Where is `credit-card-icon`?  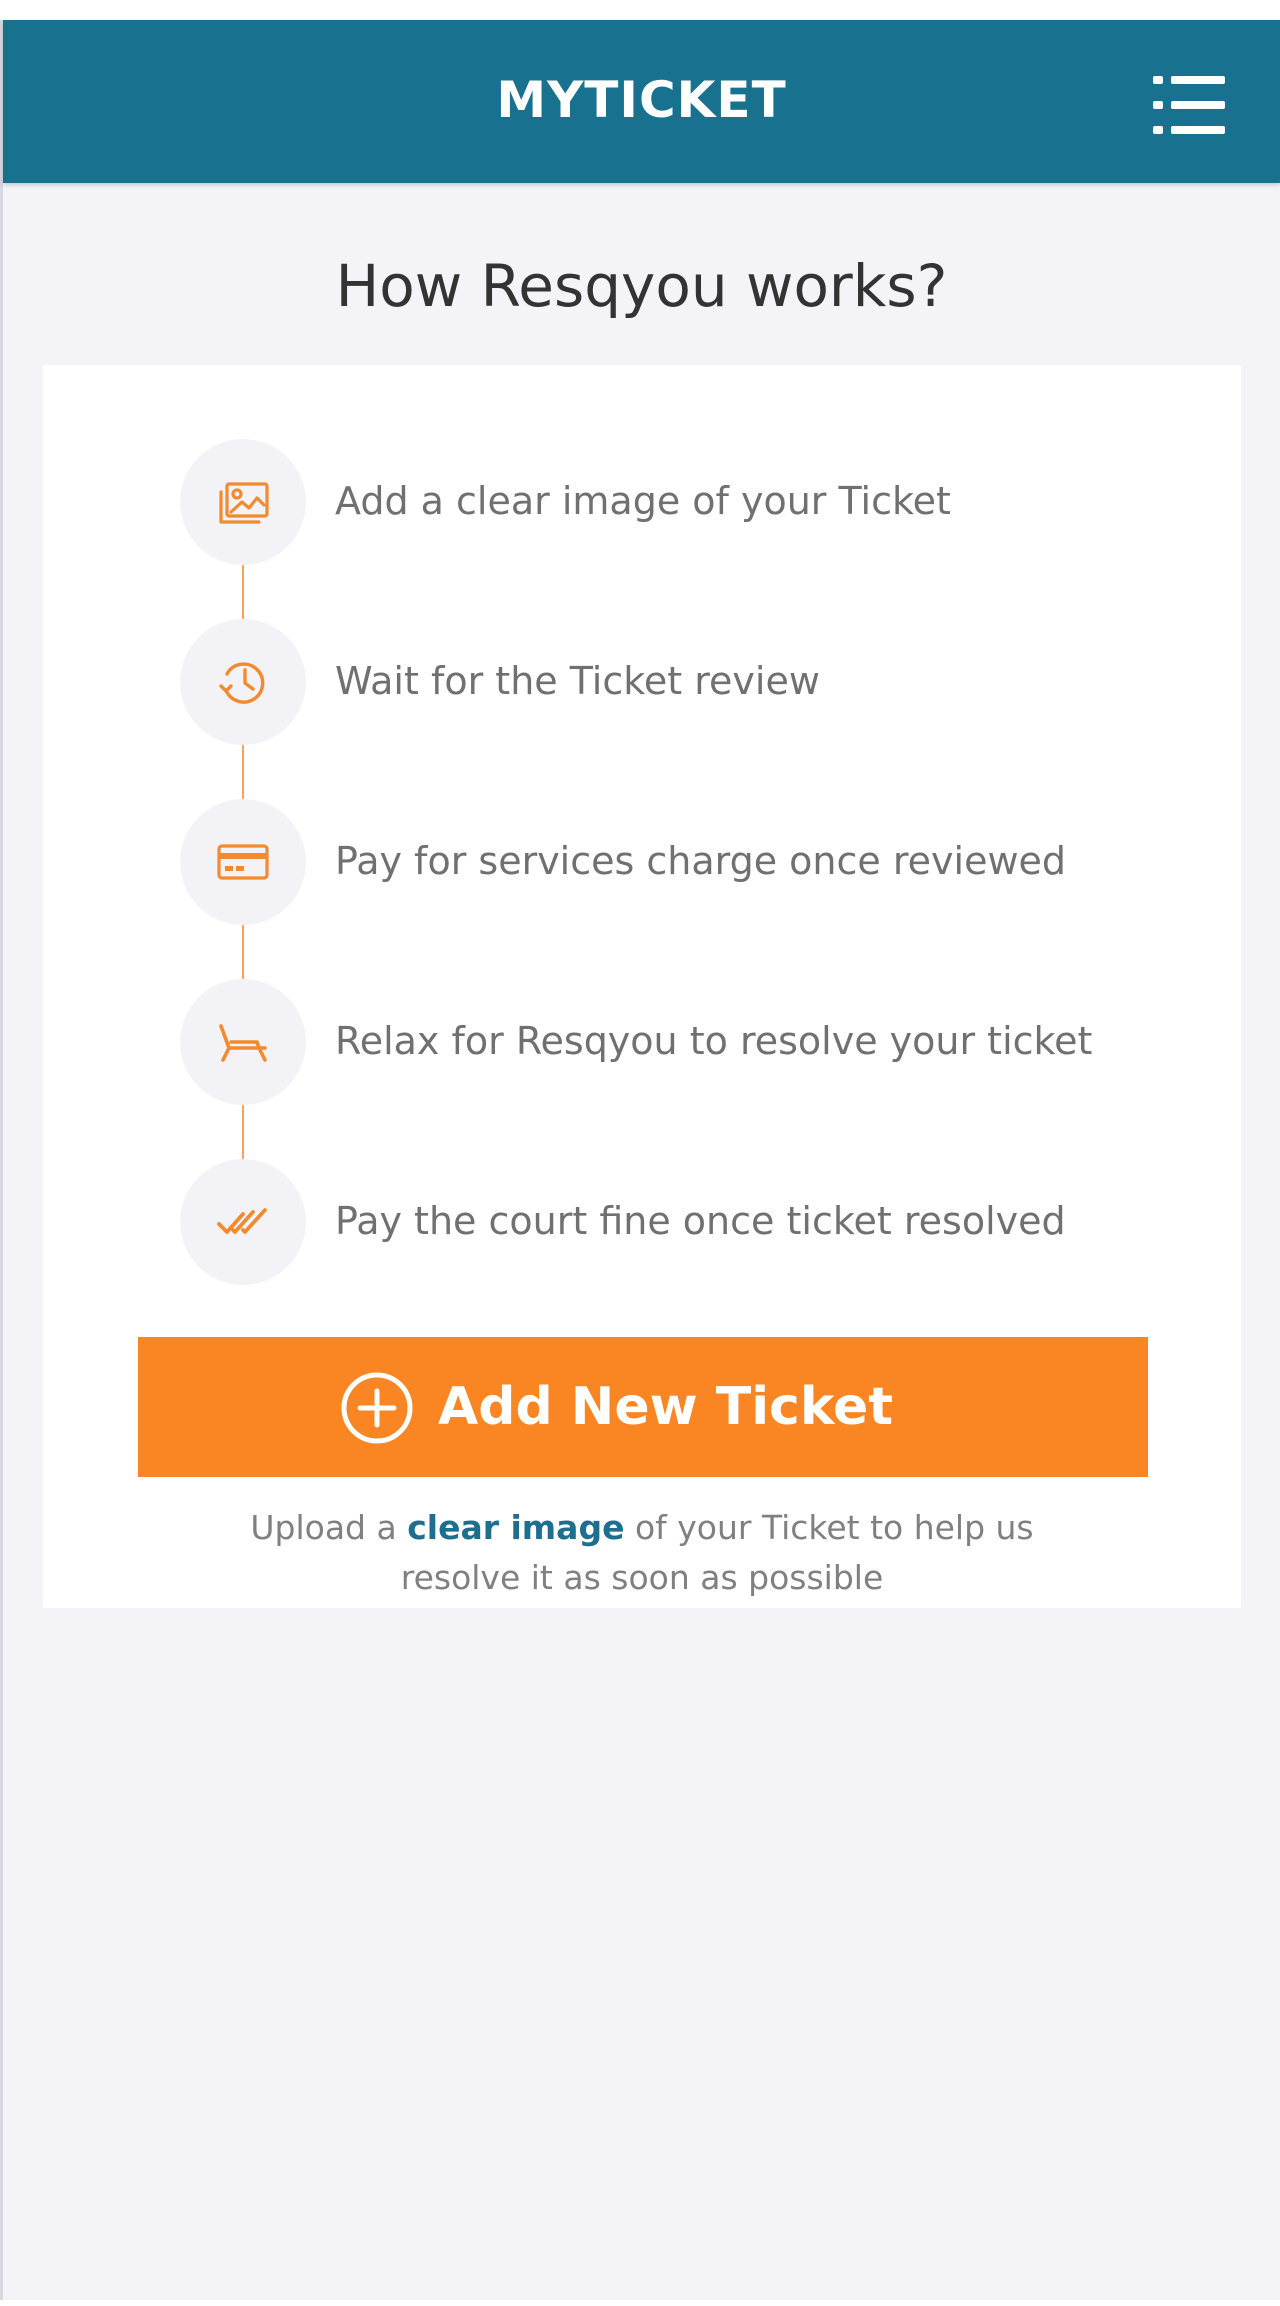
credit-card-icon is located at coordinates (243, 862).